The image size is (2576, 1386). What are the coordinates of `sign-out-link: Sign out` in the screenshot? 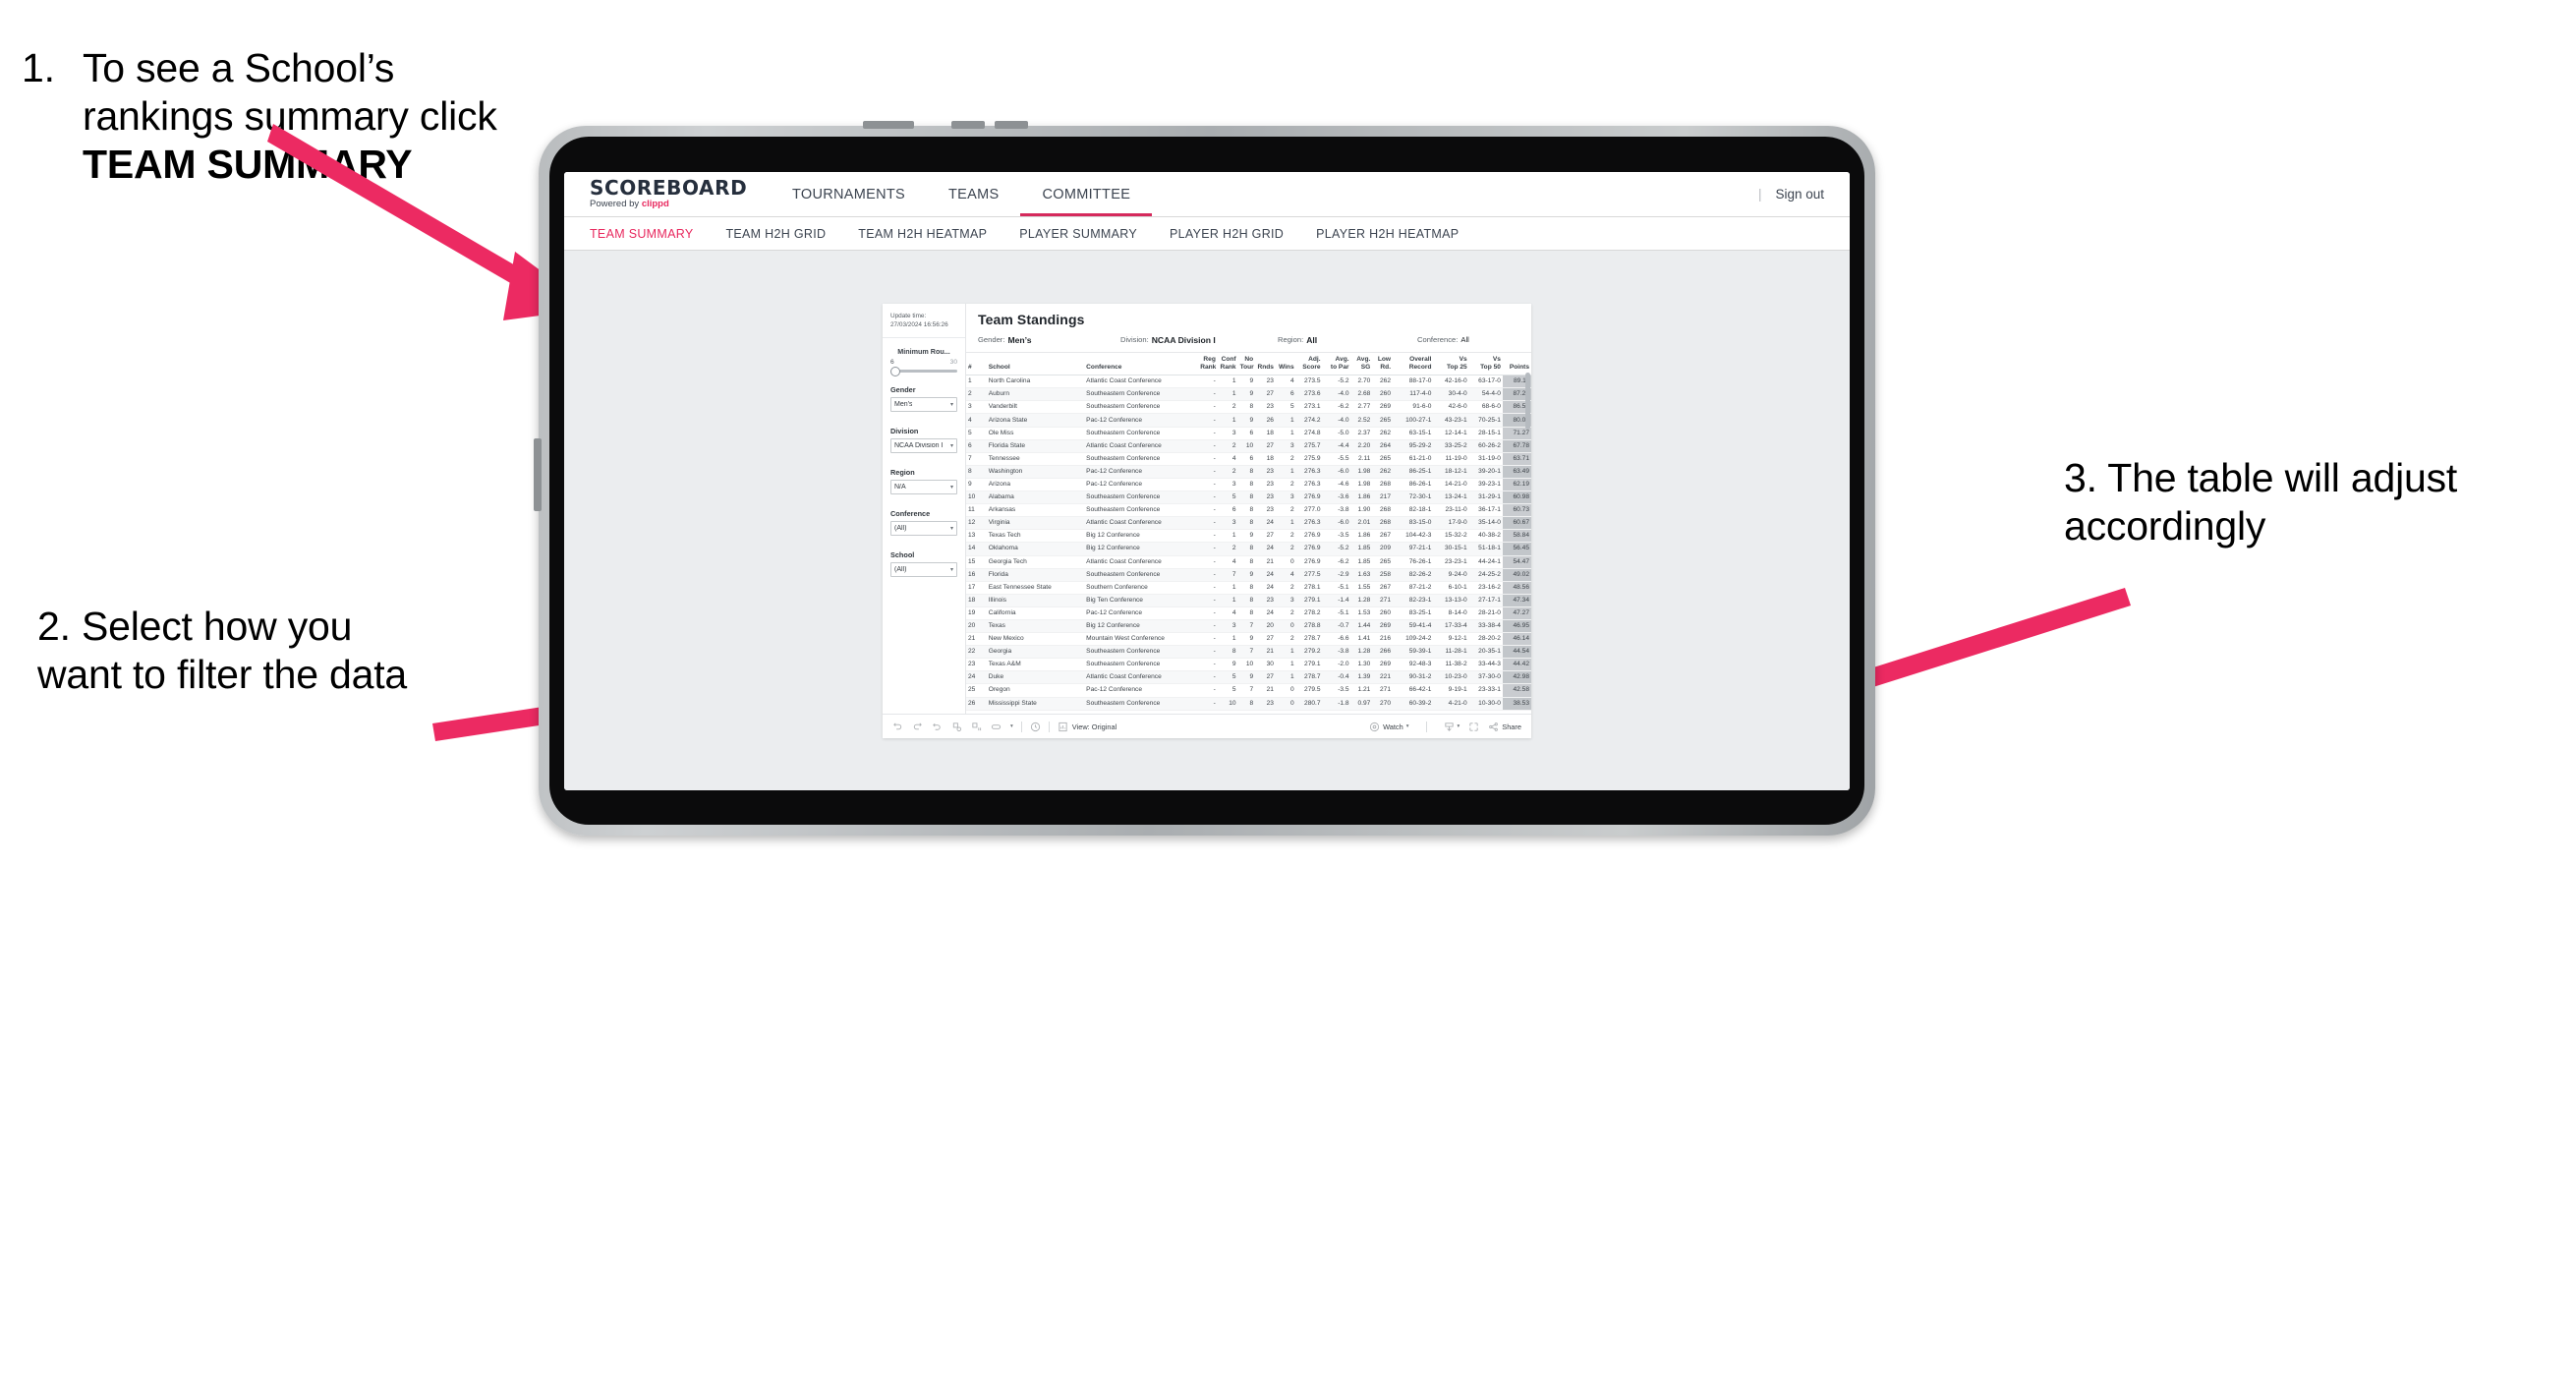 It's located at (1799, 194).